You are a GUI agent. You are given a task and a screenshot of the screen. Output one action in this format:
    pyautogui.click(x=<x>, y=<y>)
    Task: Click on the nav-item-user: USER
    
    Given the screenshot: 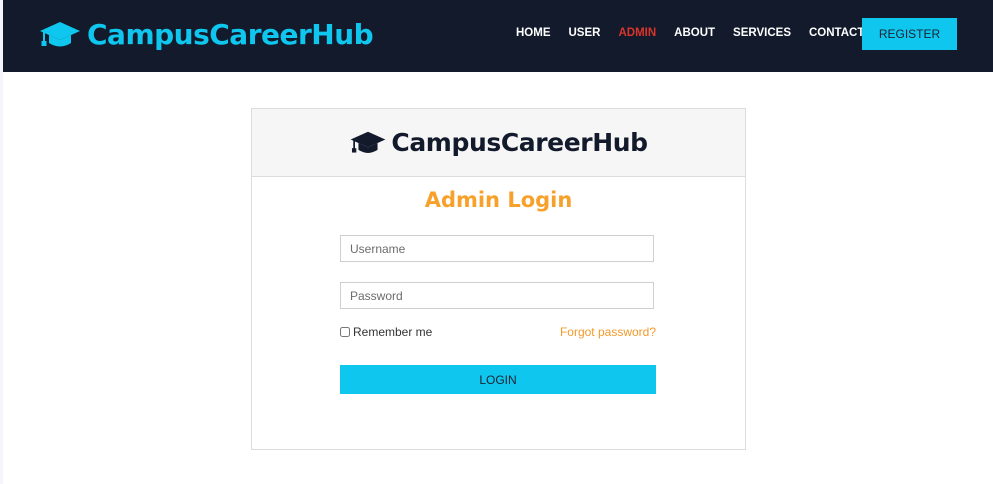 What is the action you would take?
    pyautogui.click(x=585, y=33)
    